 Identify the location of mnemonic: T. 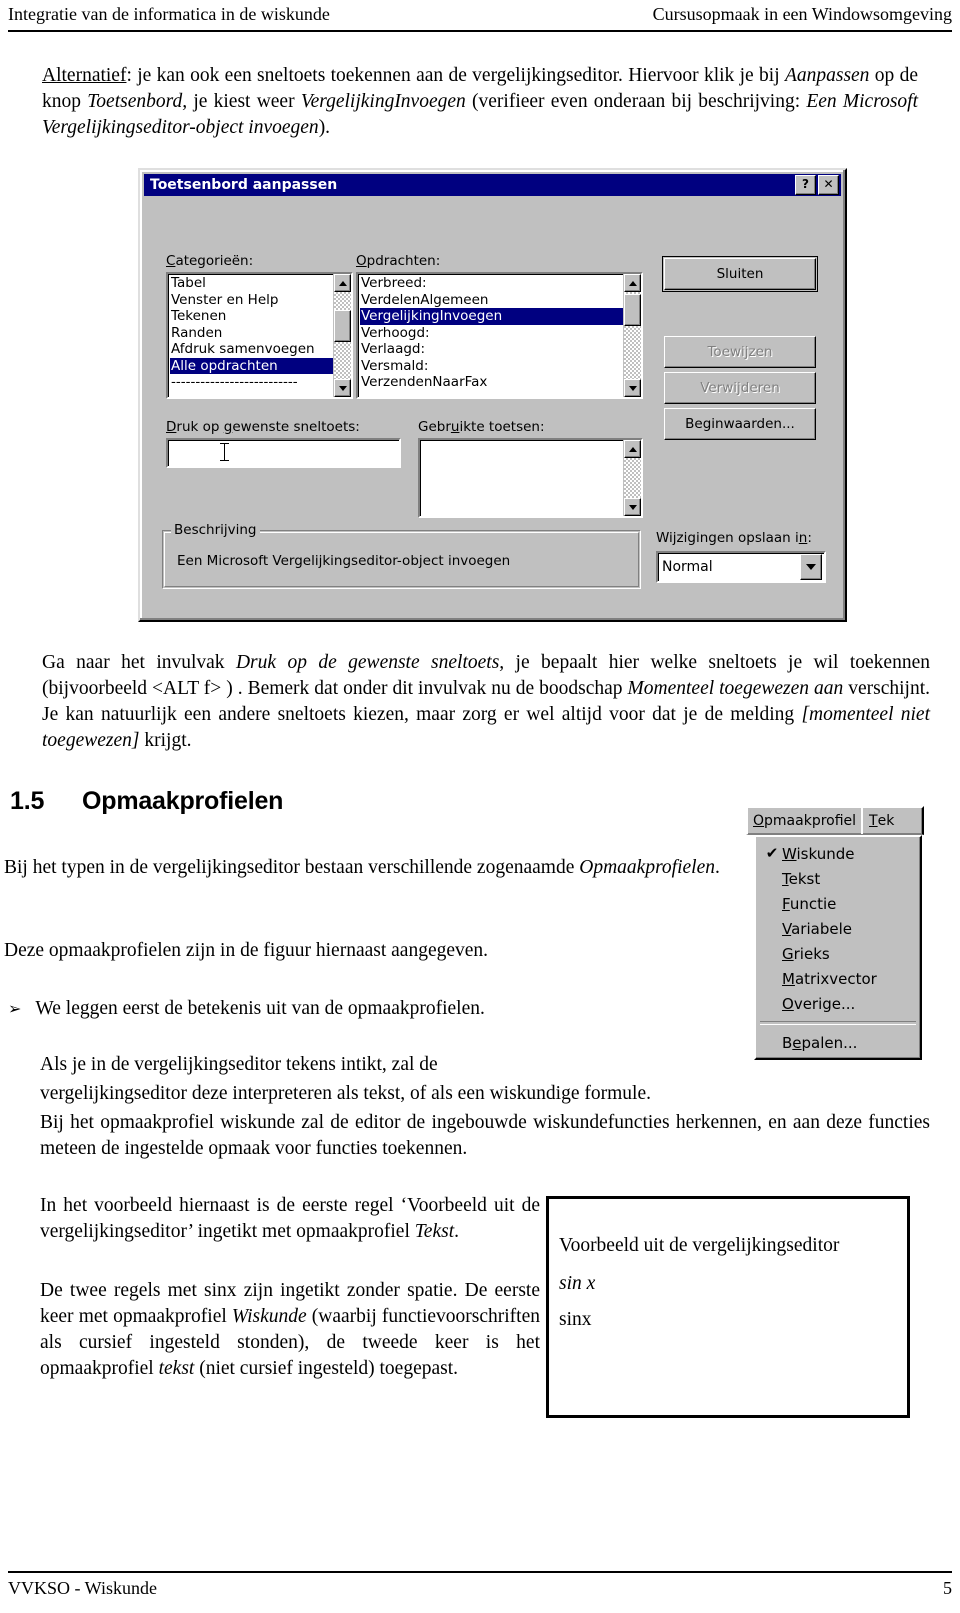
(785, 878).